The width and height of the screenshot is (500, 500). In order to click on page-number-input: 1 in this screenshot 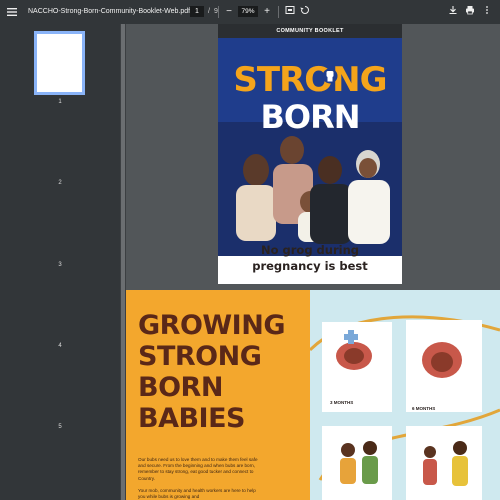, I will do `click(197, 11)`.